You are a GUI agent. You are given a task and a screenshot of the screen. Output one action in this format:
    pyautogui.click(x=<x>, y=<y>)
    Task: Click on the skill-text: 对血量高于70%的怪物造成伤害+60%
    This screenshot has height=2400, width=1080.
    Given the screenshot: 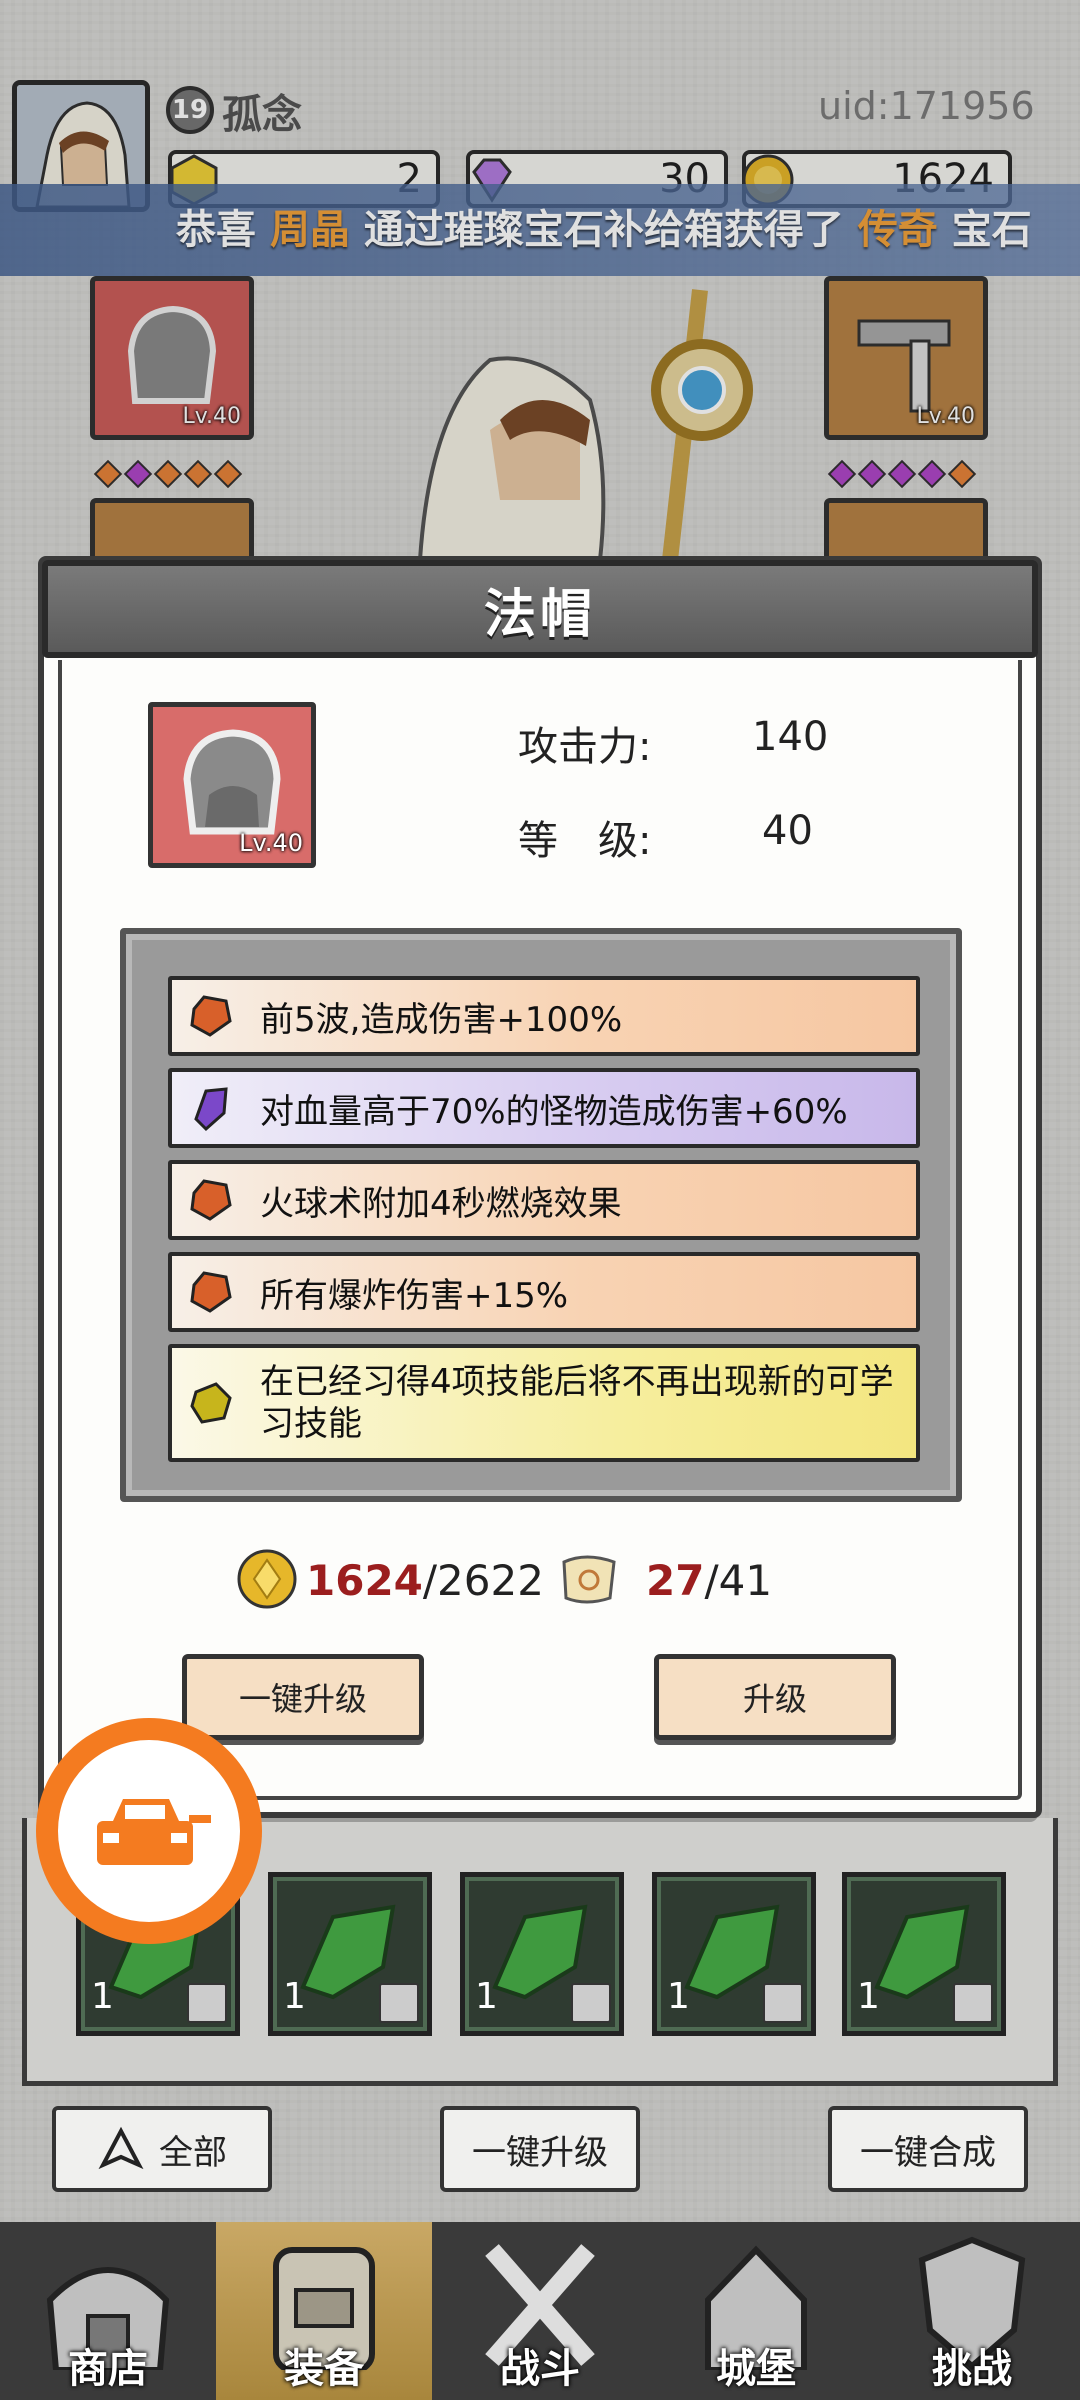 What is the action you would take?
    pyautogui.click(x=554, y=1111)
    